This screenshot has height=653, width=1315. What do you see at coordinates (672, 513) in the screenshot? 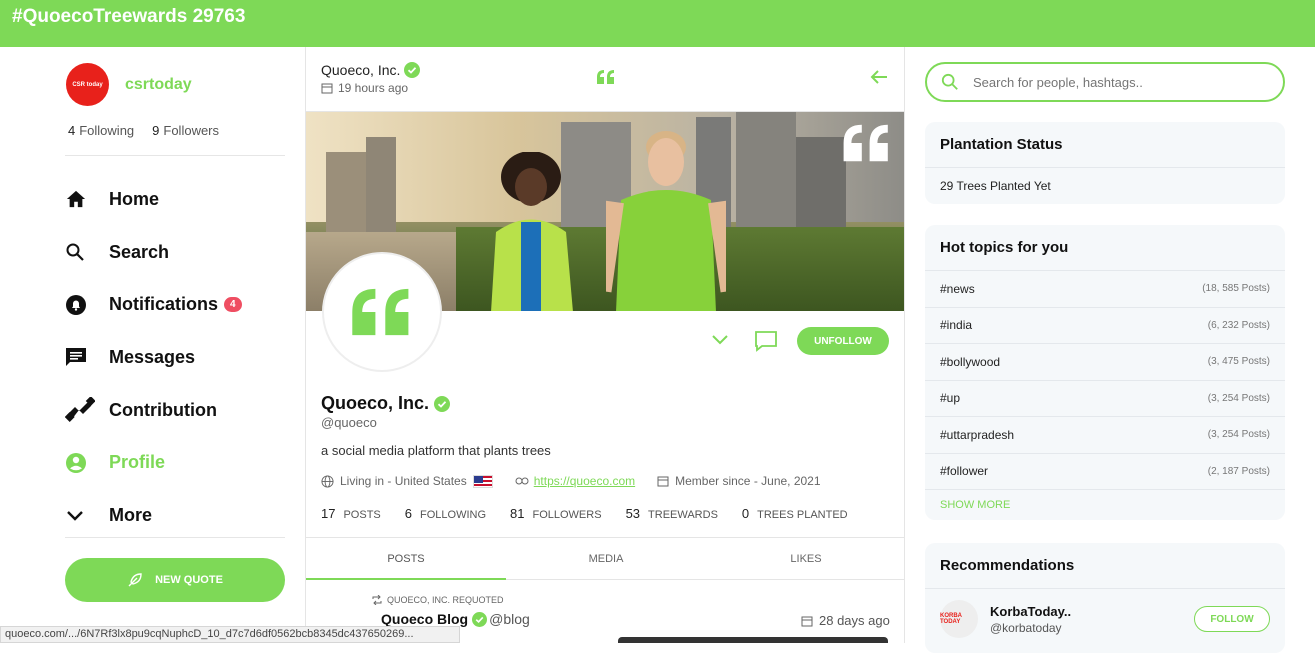
I see `stat-treewards: 53 TREEWARDS` at bounding box center [672, 513].